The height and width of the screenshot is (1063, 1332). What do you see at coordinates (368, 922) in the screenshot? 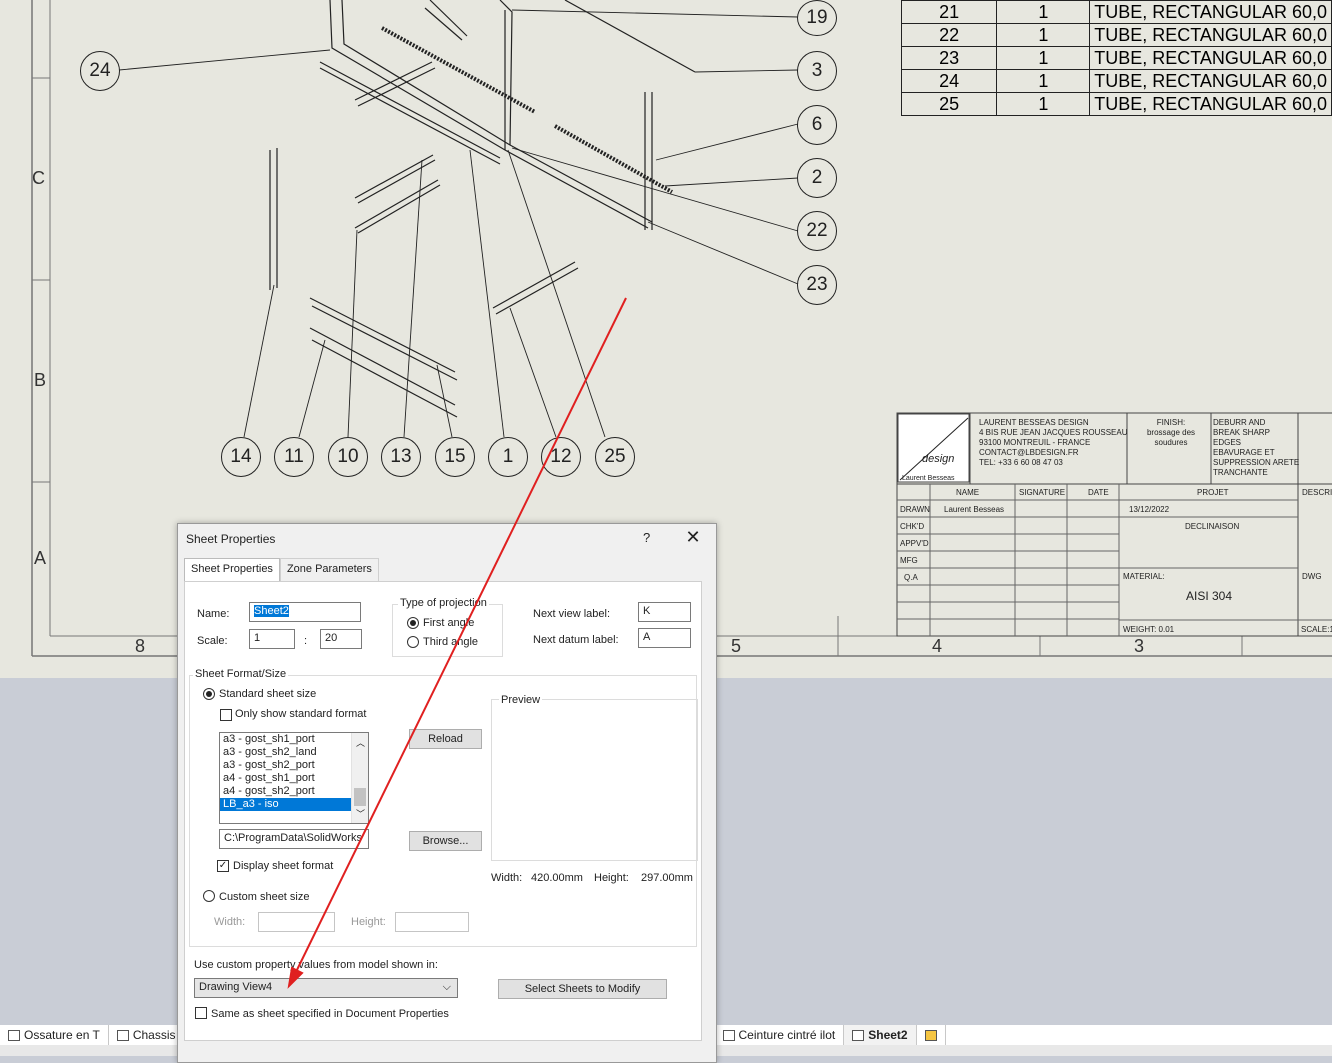
I see `custom-height-label: Height:` at bounding box center [368, 922].